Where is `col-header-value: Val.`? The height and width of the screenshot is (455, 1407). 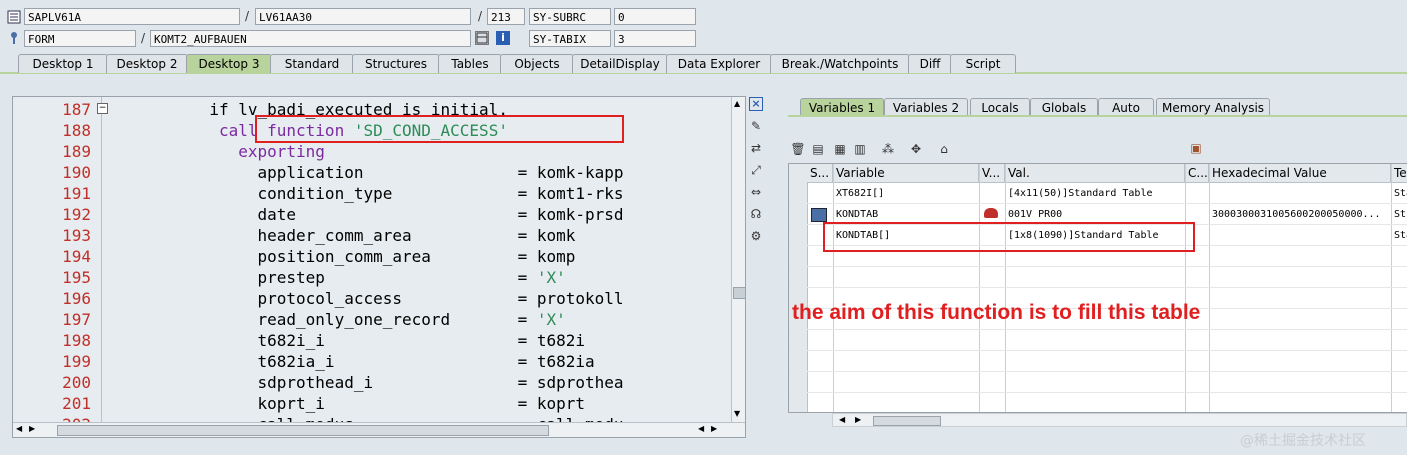 col-header-value: Val. is located at coordinates (1095, 173).